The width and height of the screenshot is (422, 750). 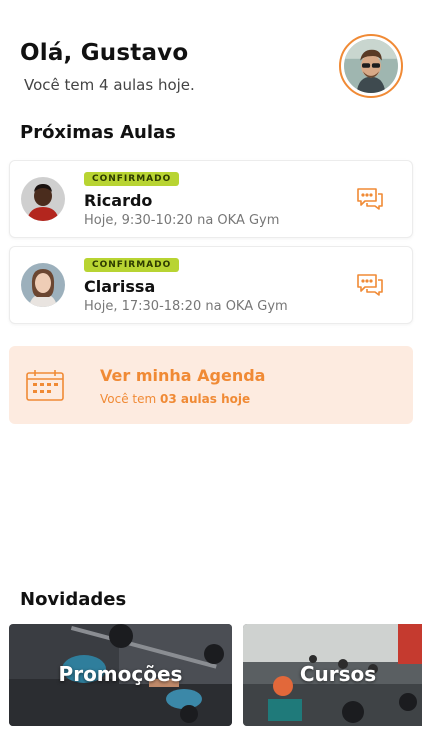 I want to click on classes-today-summary: Você tem 4 aulas hoje., so click(x=109, y=85).